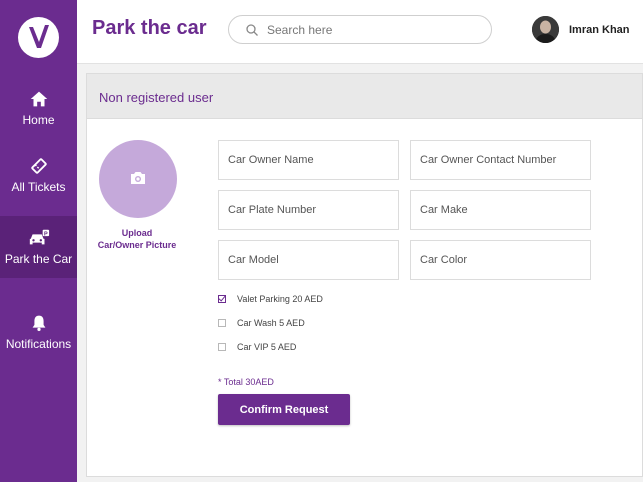 Image resolution: width=643 pixels, height=482 pixels. I want to click on option-label: Car Wash 5 AED, so click(271, 323).